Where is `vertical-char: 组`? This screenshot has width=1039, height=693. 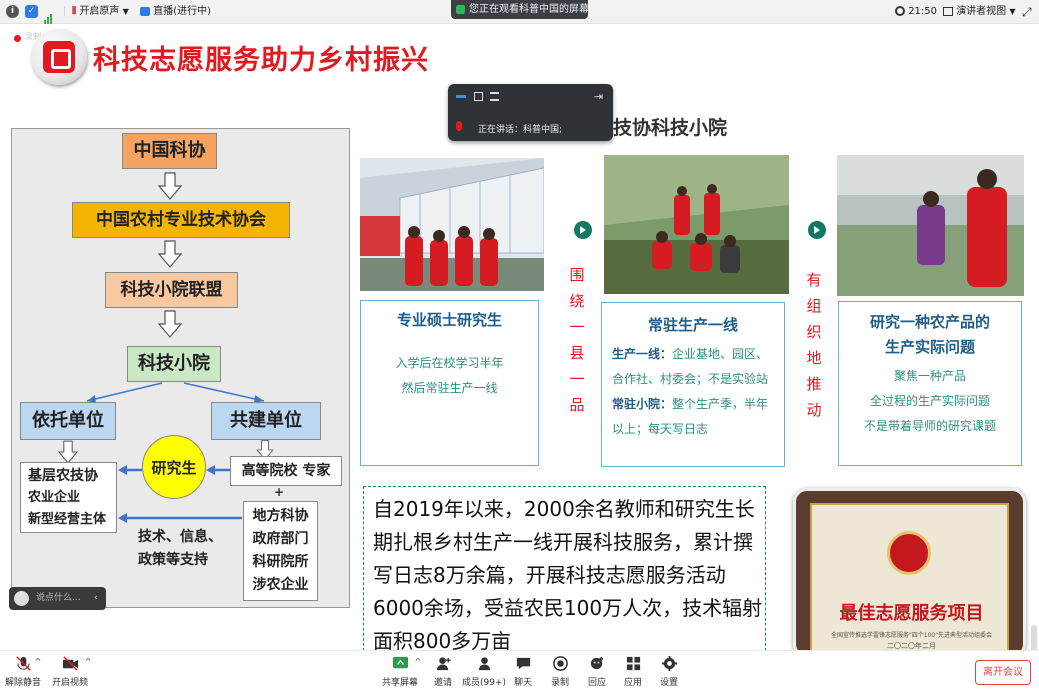
vertical-char: 组 is located at coordinates (814, 306).